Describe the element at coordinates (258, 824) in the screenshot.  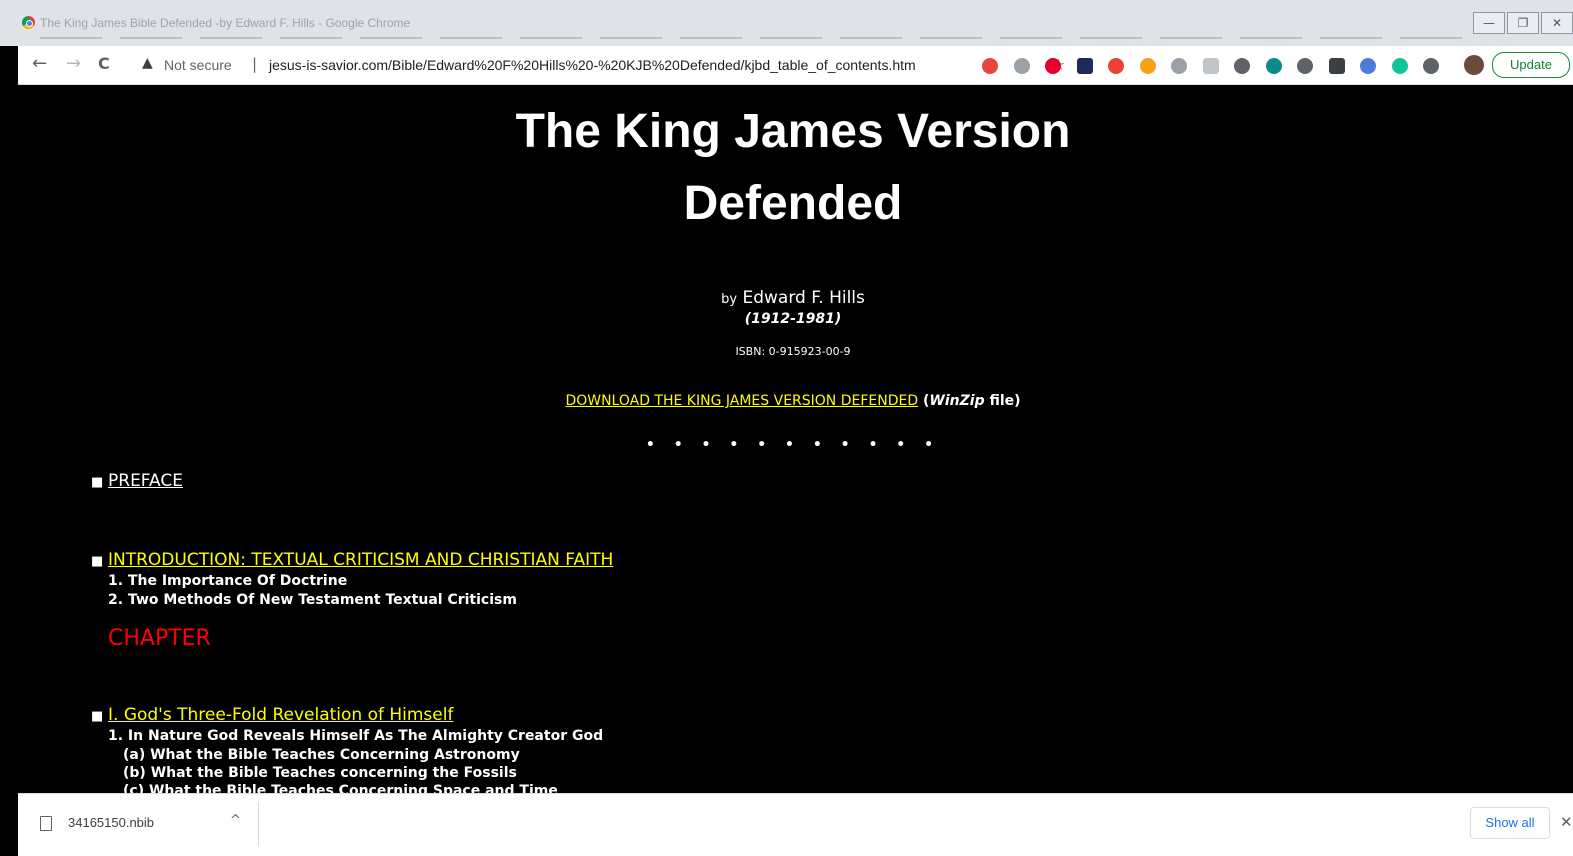
I see `download-separator` at that location.